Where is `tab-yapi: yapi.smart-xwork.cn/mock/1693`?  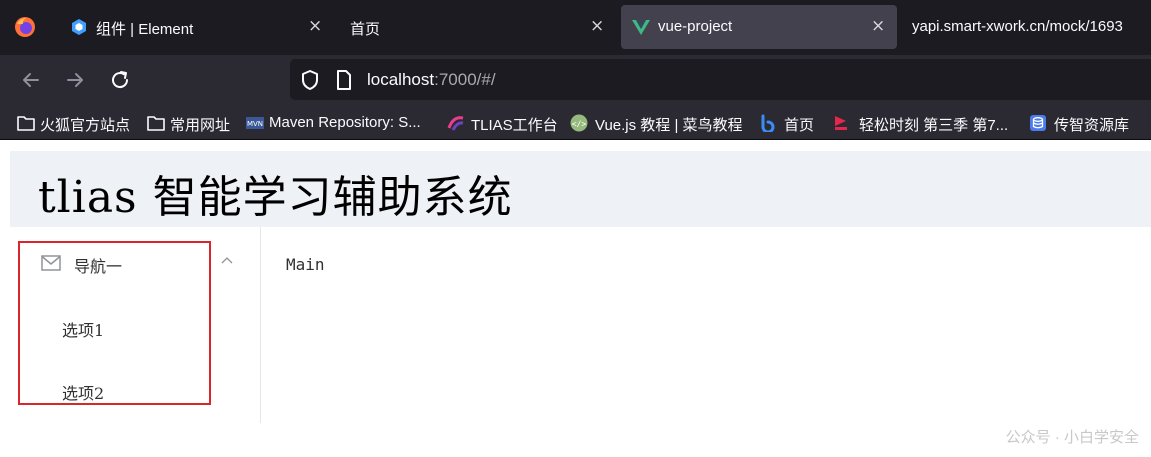 tab-yapi: yapi.smart-xwork.cn/mock/1693 is located at coordinates (1024, 27).